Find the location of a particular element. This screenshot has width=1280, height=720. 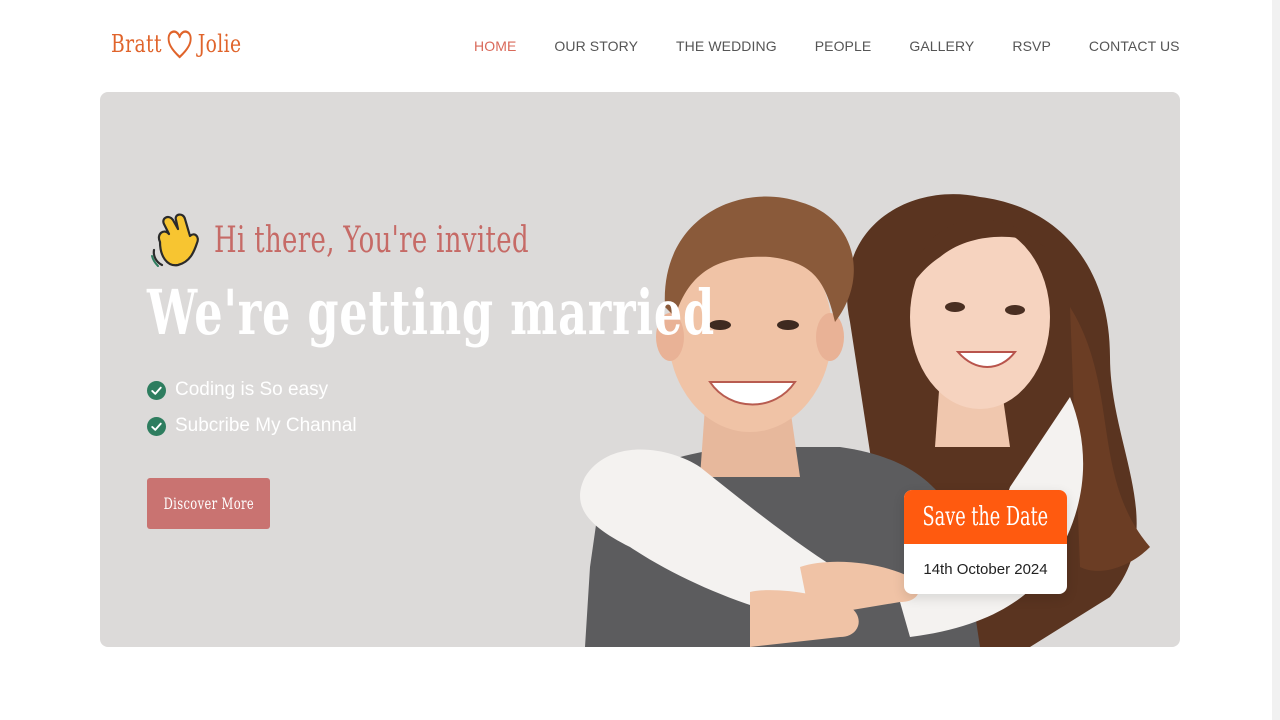

feature-item: Subcribe My Channal is located at coordinates (252, 426).